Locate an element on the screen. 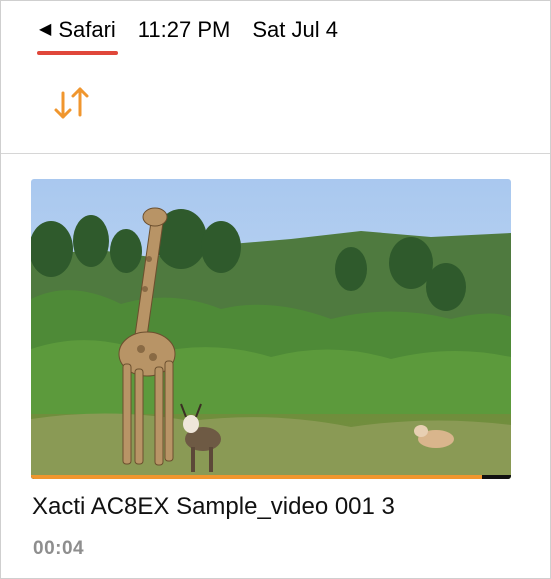 This screenshot has width=551, height=579. back-label: Safari is located at coordinates (87, 29).